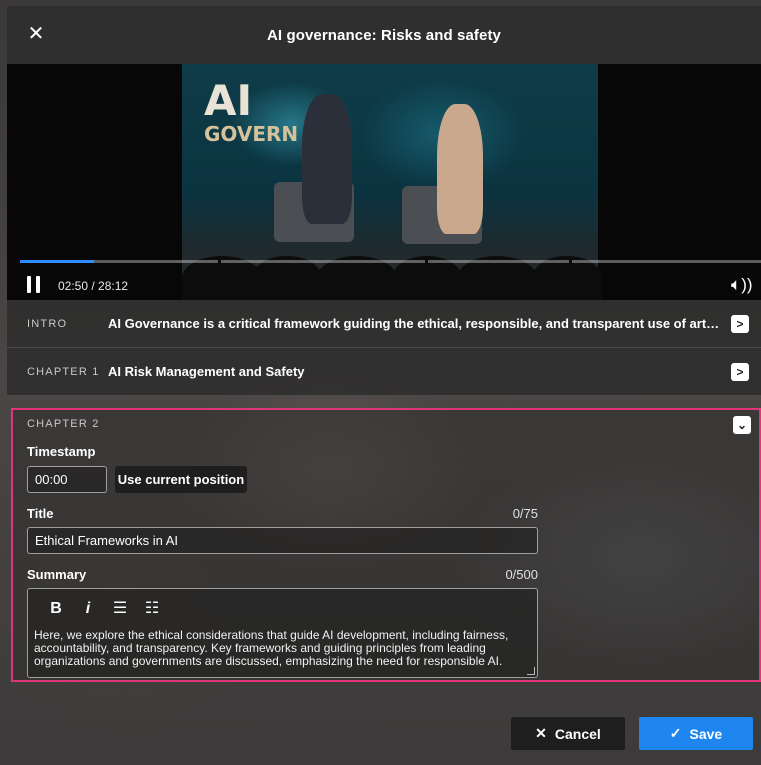  I want to click on bold-icon: B, so click(56, 609).